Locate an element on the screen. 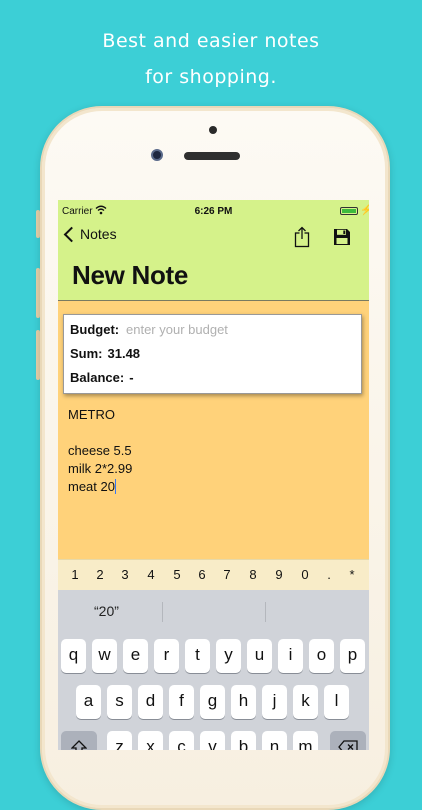 This screenshot has width=422, height=810. key-a: a is located at coordinates (88, 702).